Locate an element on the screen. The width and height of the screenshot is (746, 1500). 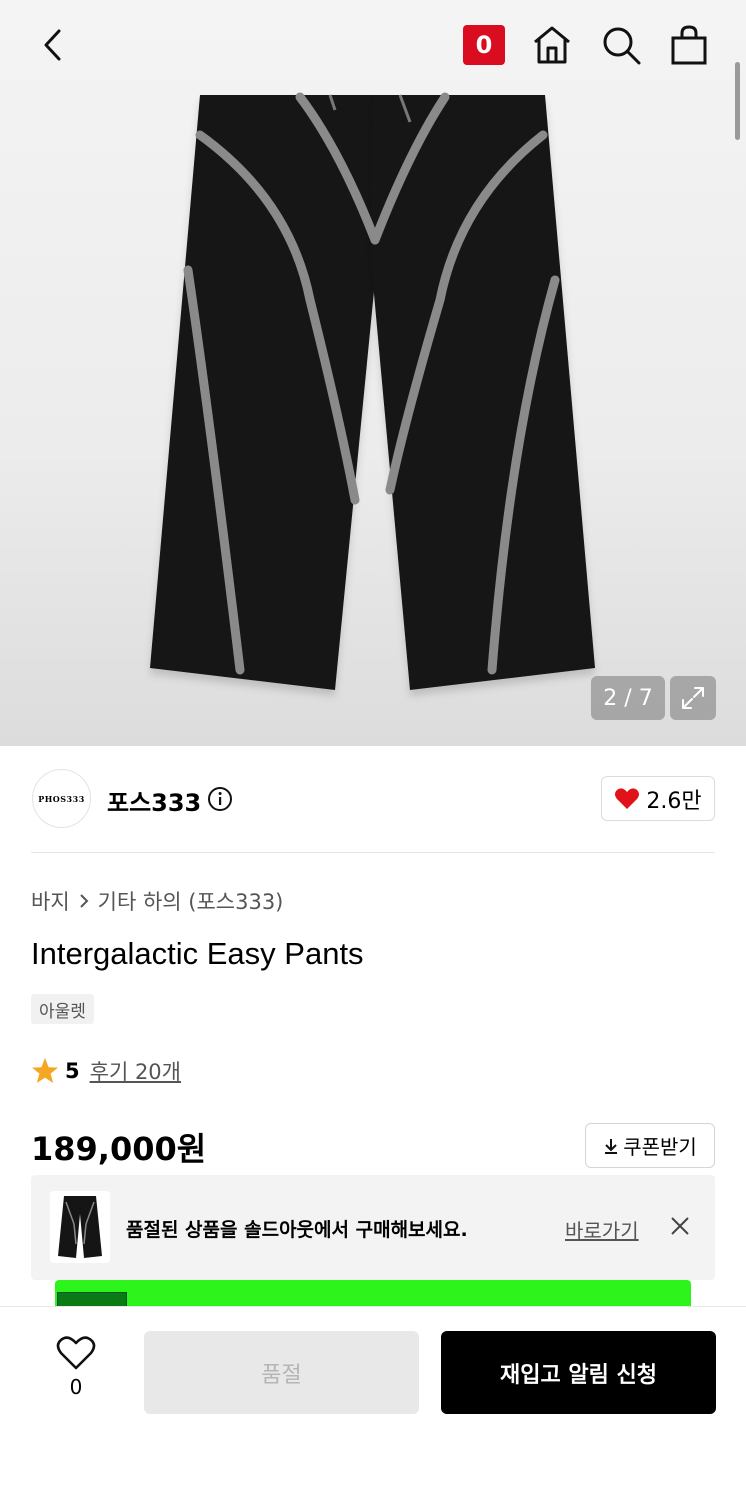
restock-alert-button: 재입고 알림 신청 is located at coordinates (578, 1372).